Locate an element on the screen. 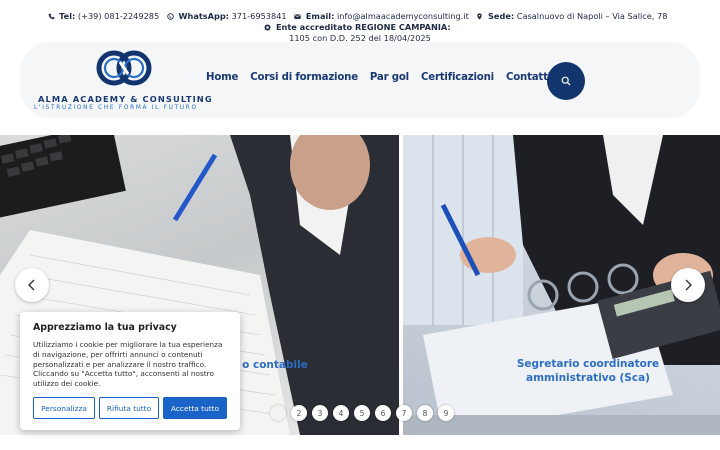 This screenshot has width=720, height=450. nav-certificazioni: Certificazioni is located at coordinates (457, 80).